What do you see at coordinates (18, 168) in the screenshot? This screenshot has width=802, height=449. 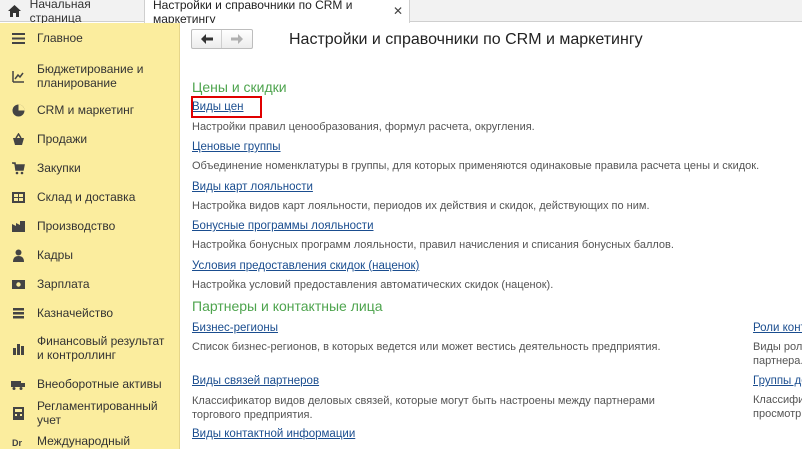 I see `cart-icon` at bounding box center [18, 168].